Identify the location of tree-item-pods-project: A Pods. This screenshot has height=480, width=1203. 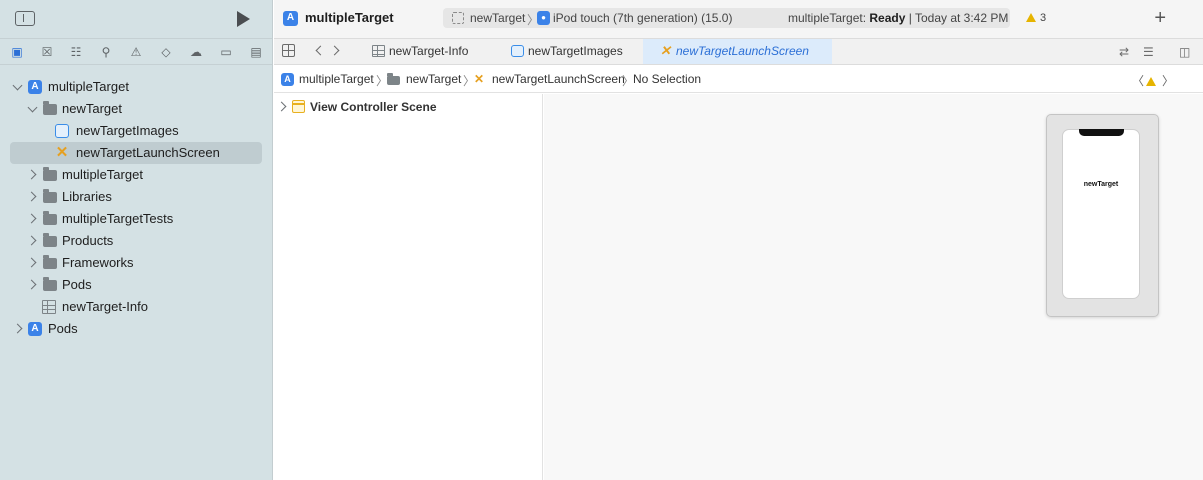
(136, 329).